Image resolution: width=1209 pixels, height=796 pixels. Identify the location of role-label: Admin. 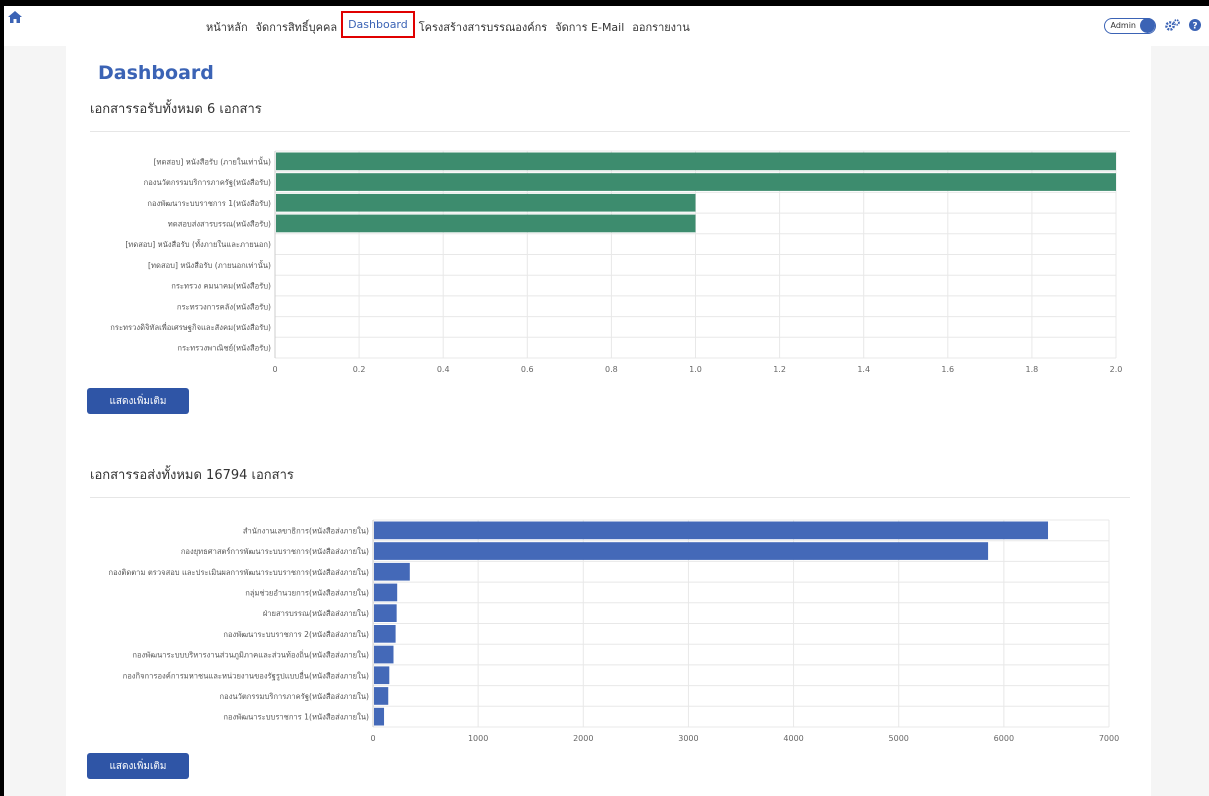
(1123, 25).